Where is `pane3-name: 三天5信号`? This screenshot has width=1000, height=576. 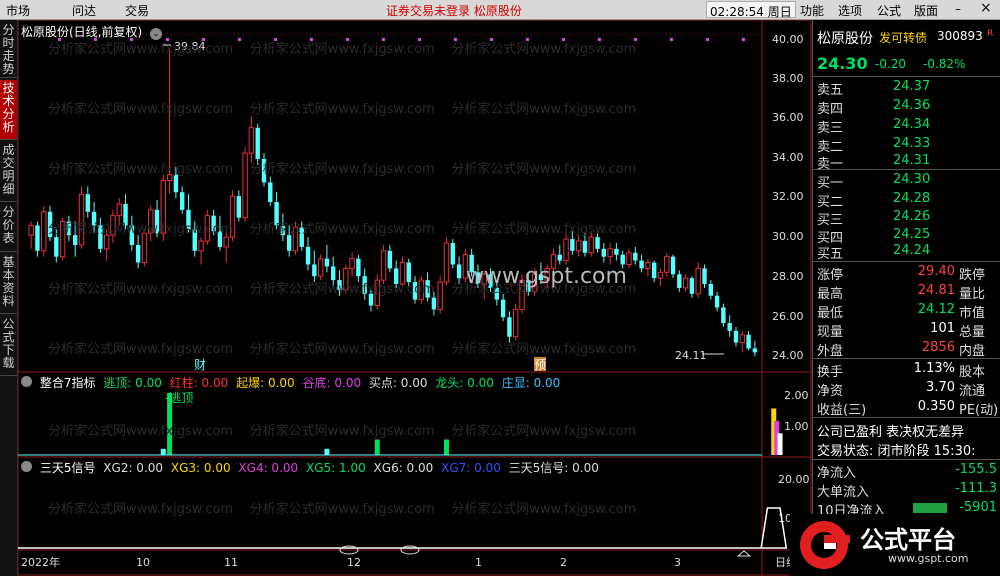 pane3-name: 三天5信号 is located at coordinates (68, 468).